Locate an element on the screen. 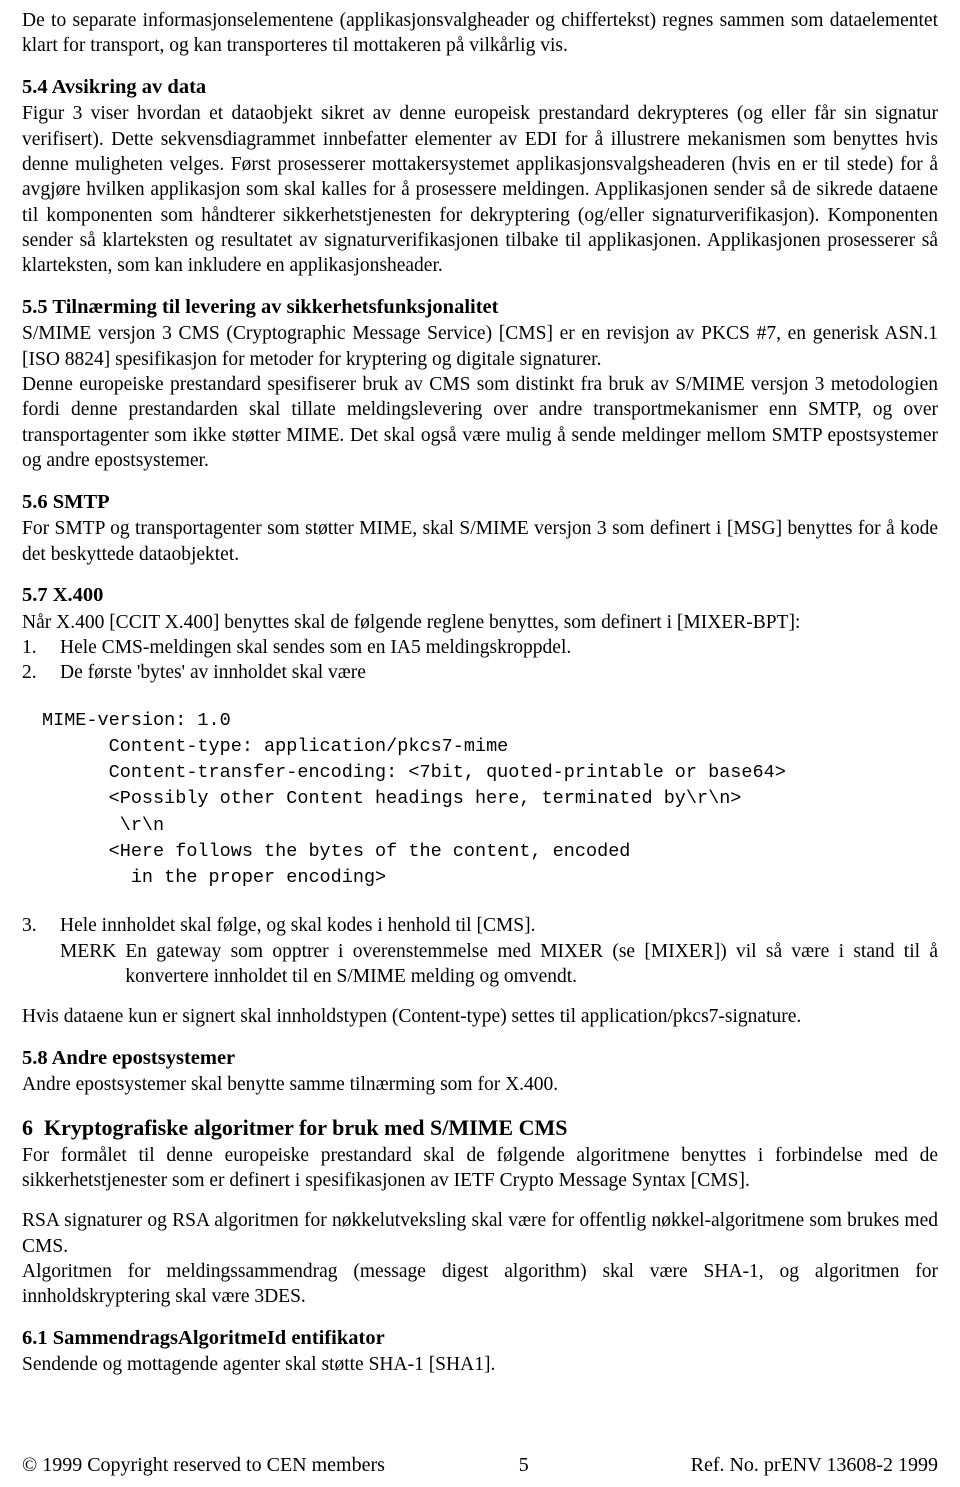  heading-6-1-number: 6.1 is located at coordinates (35, 1337).